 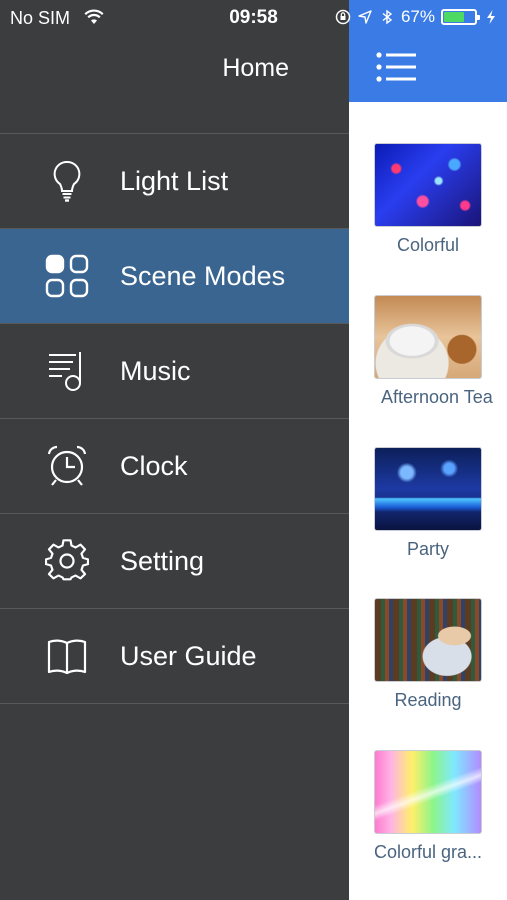 I want to click on battery-level, so click(x=454, y=17).